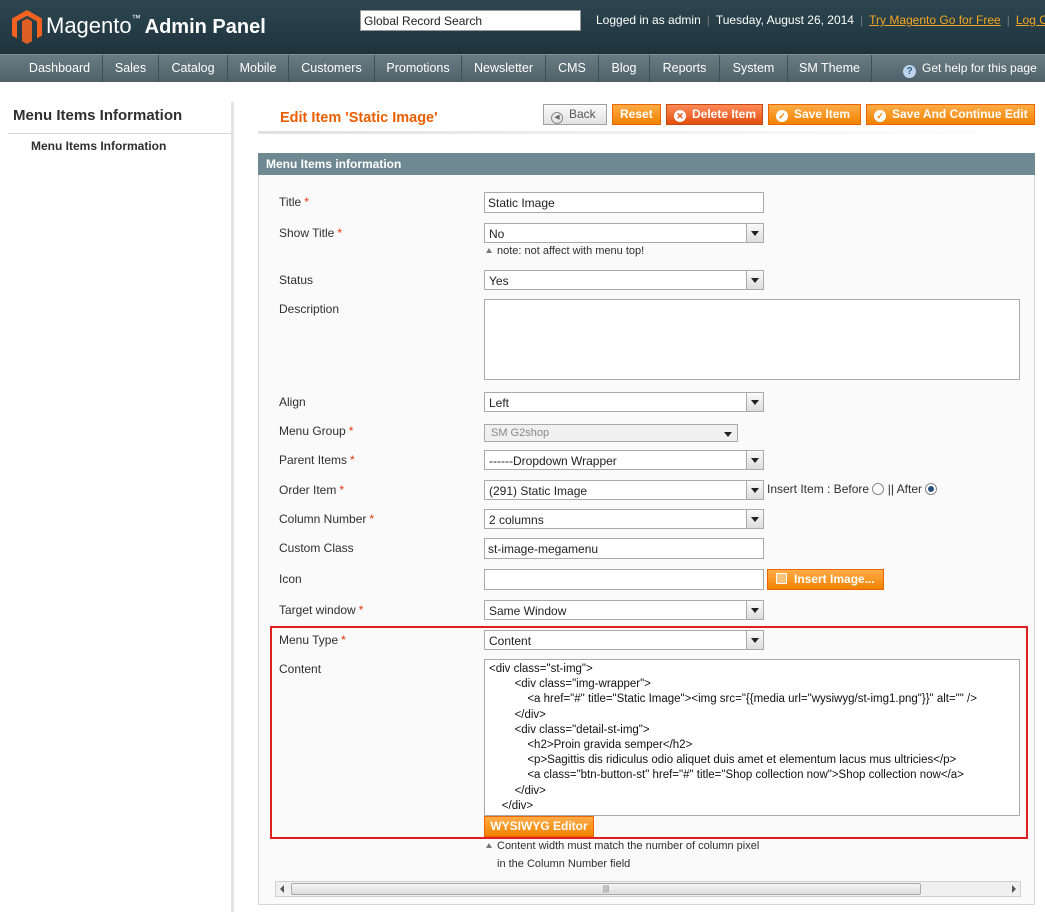  I want to click on sidebar-title: Menu Items Information, so click(98, 115).